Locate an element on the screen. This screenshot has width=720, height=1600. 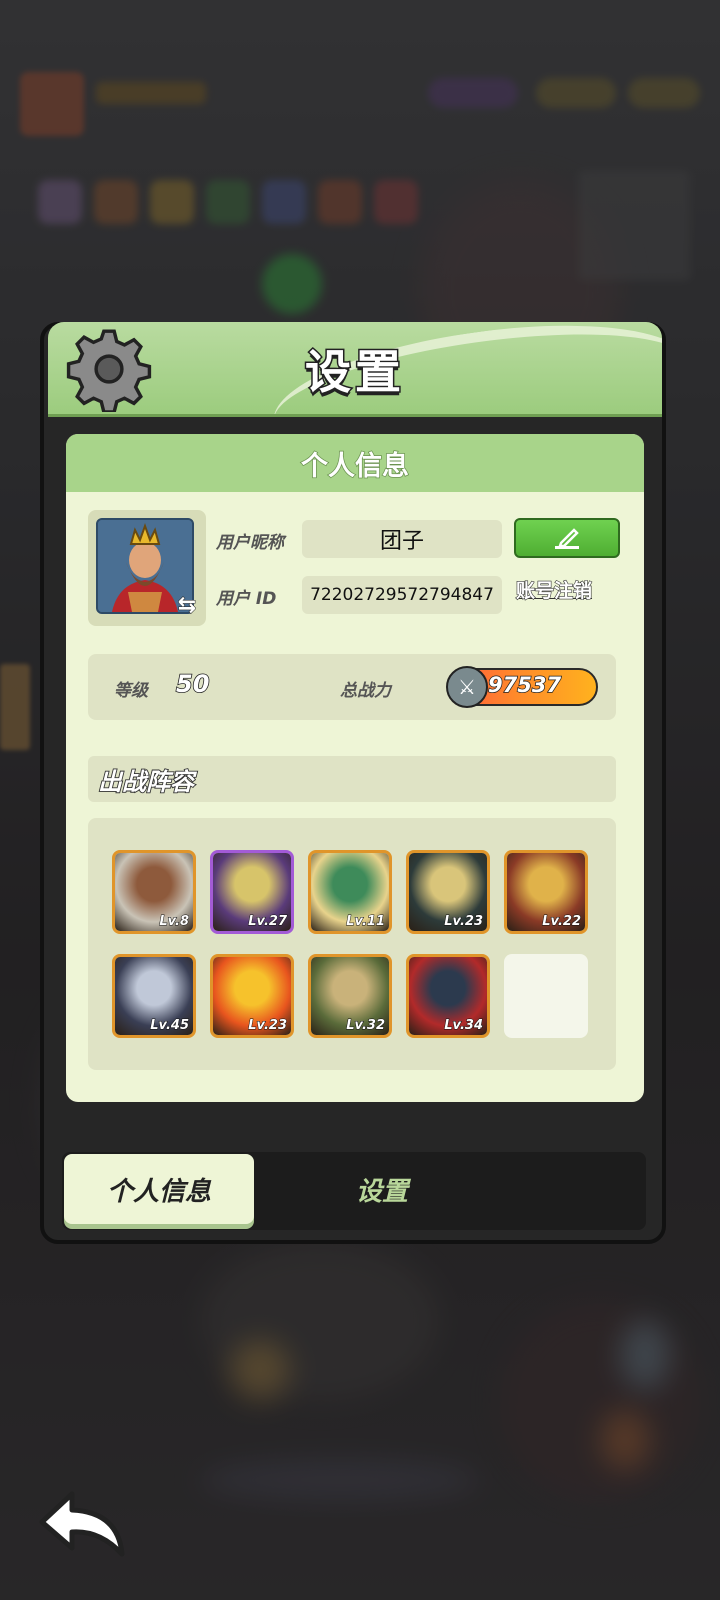
lineup-header: 出战阵容 is located at coordinates (352, 779).